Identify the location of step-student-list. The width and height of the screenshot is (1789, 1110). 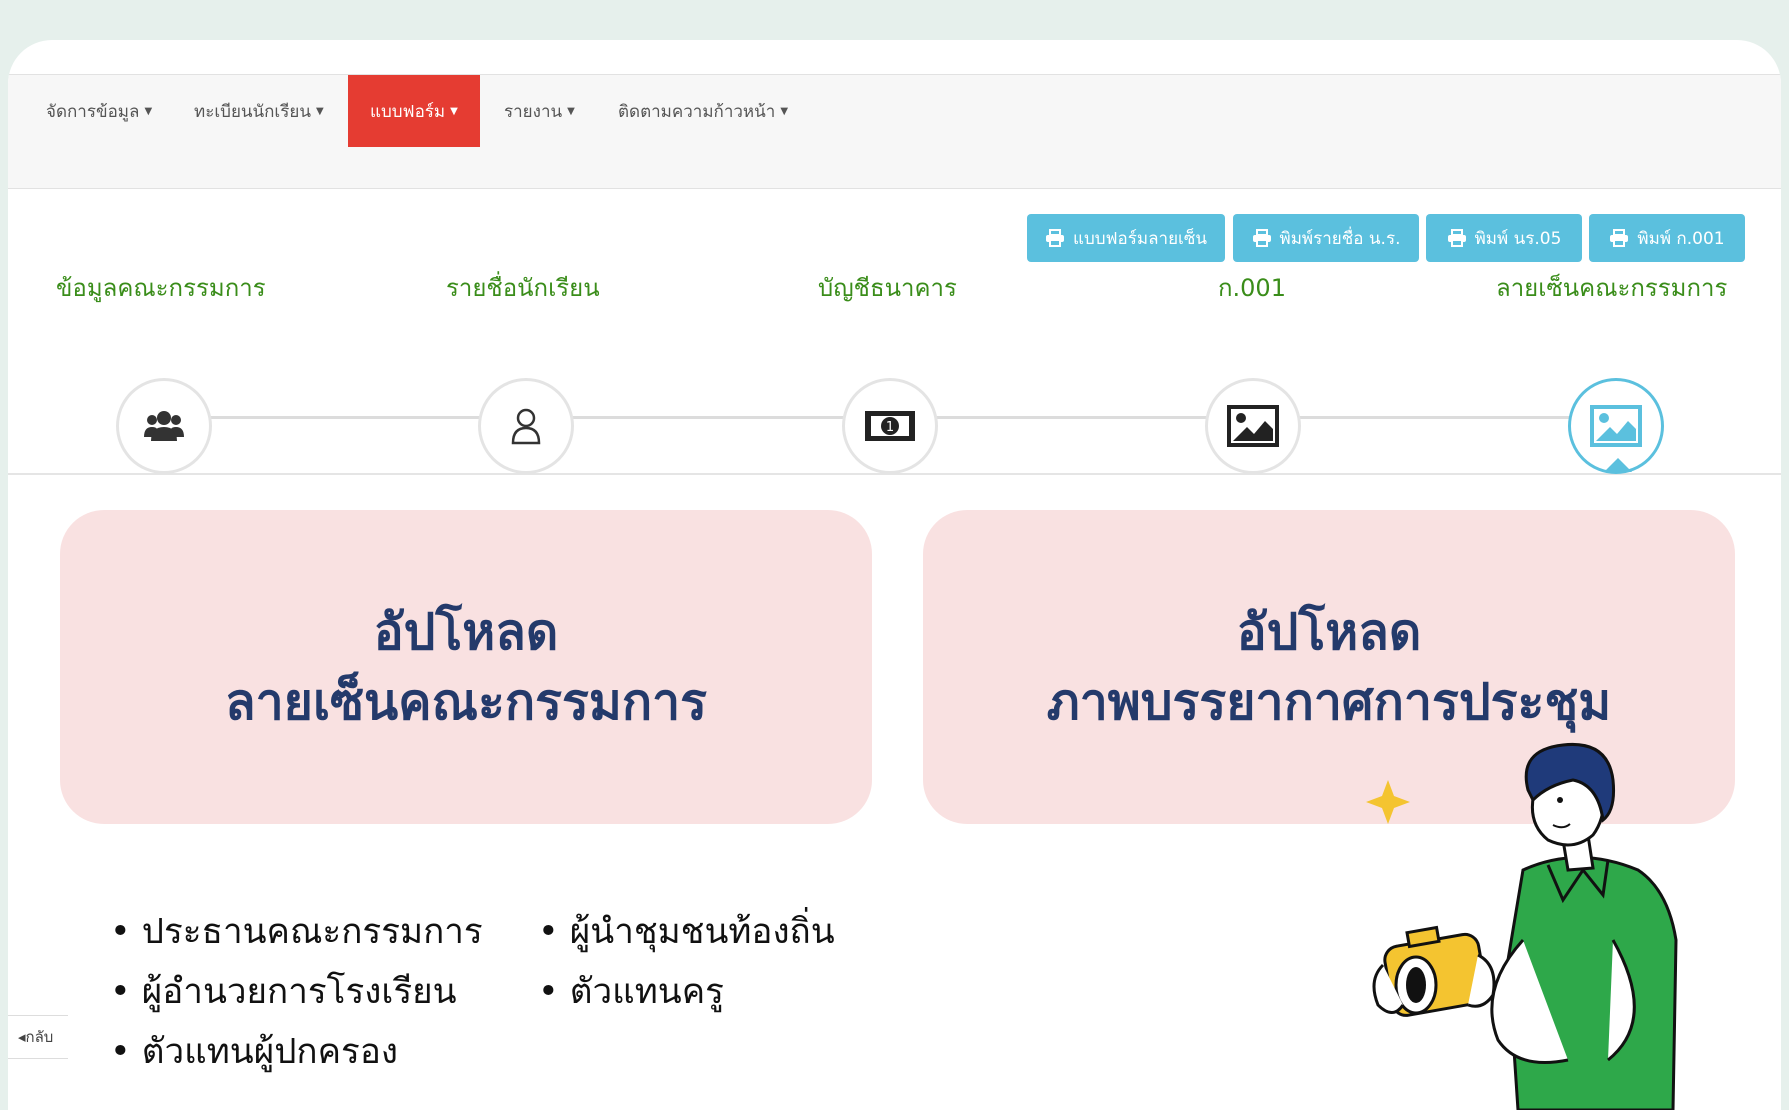
(526, 426).